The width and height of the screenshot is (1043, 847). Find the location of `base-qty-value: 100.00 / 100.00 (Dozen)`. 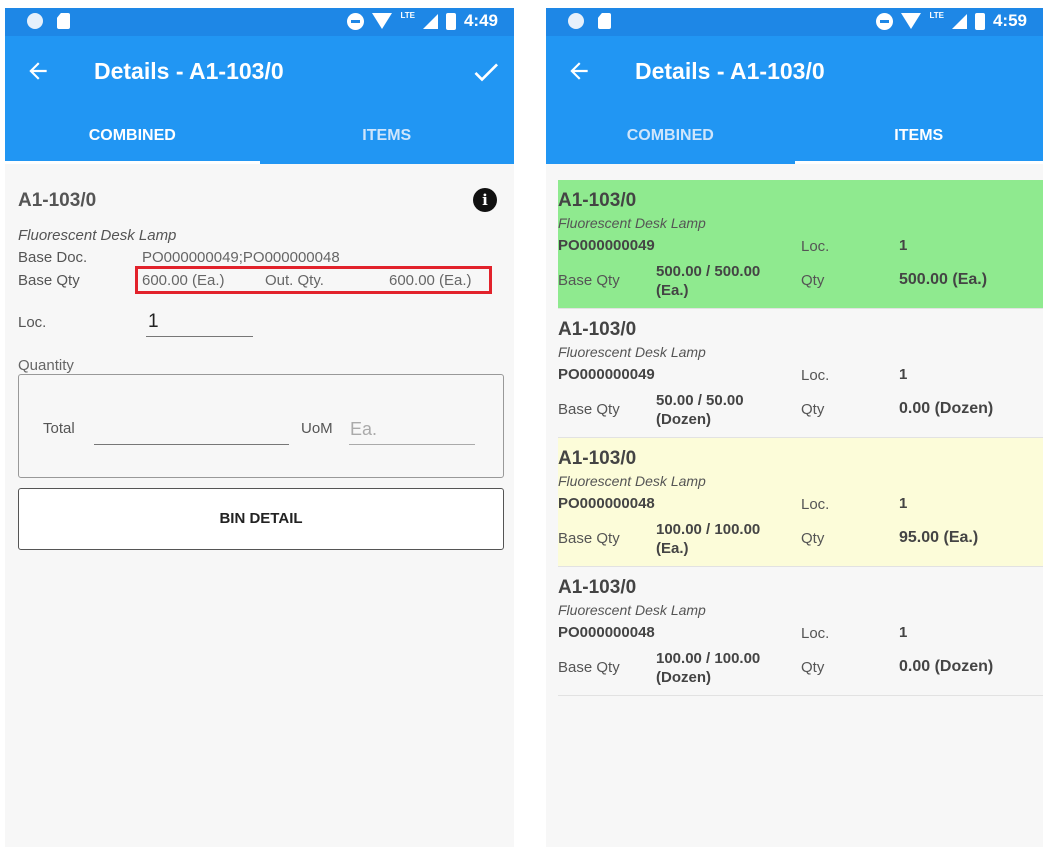

base-qty-value: 100.00 / 100.00 (Dozen) is located at coordinates (708, 668).